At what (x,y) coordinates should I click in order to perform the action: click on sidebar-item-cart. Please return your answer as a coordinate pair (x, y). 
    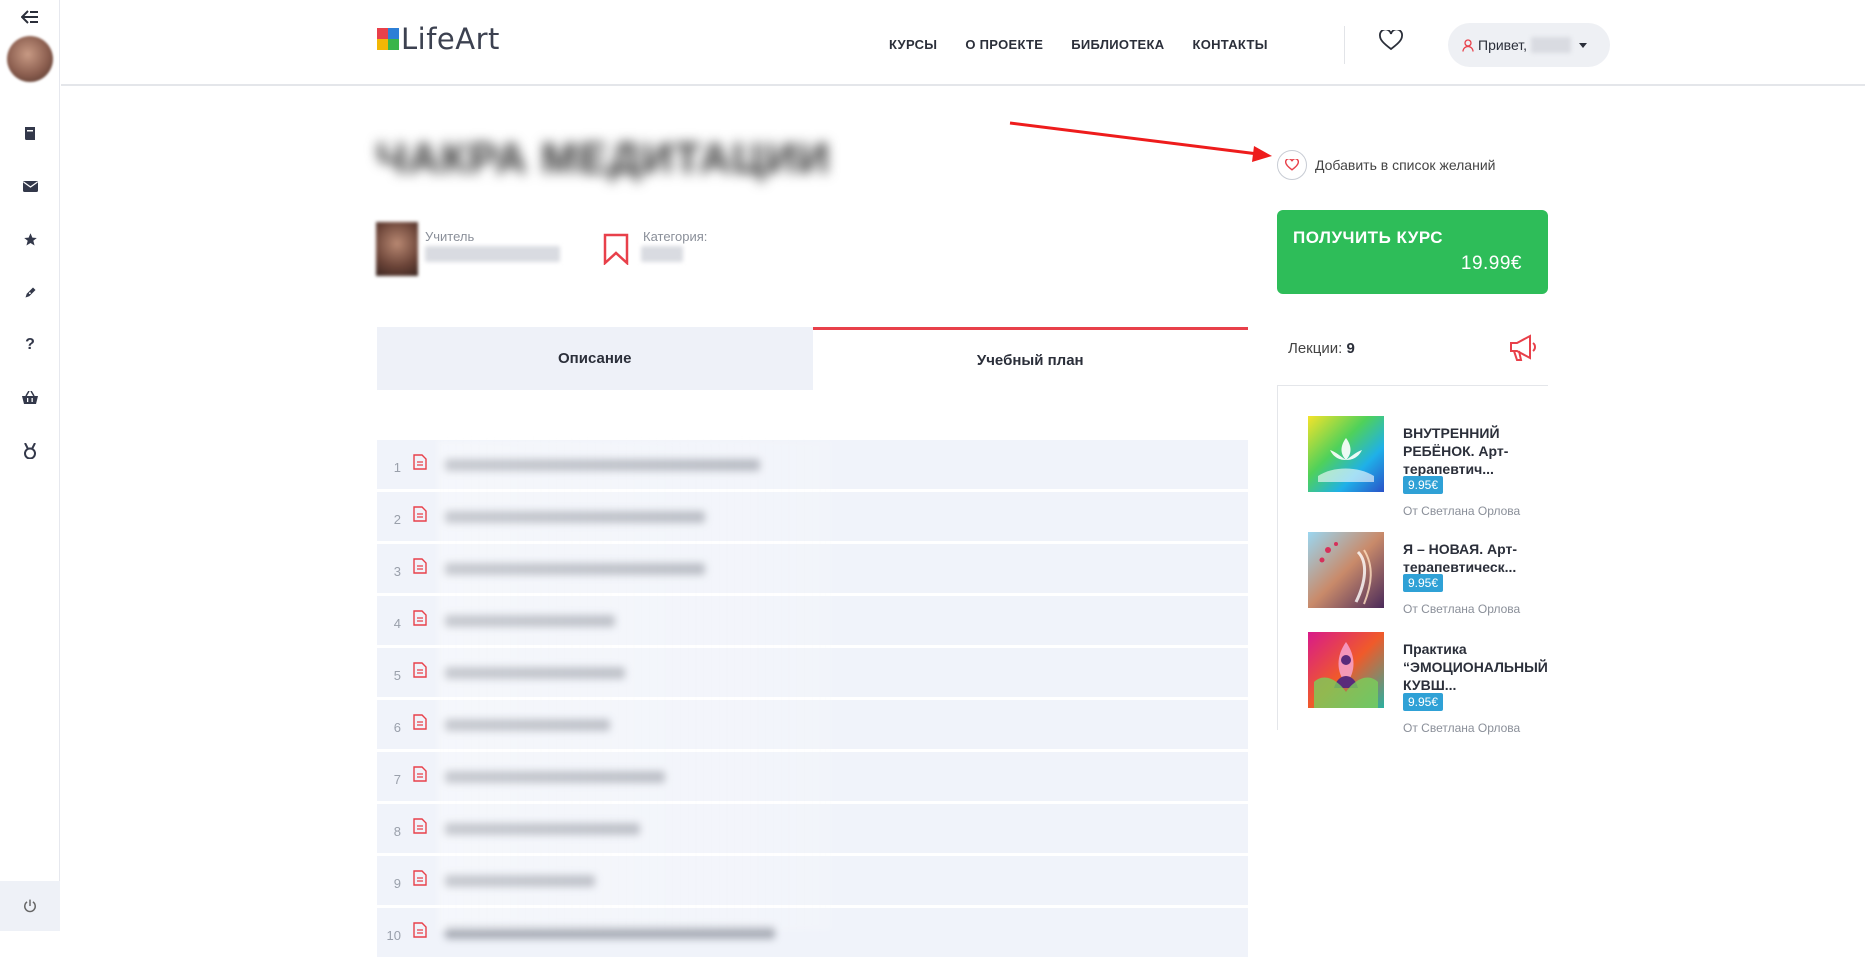
    Looking at the image, I should click on (30, 398).